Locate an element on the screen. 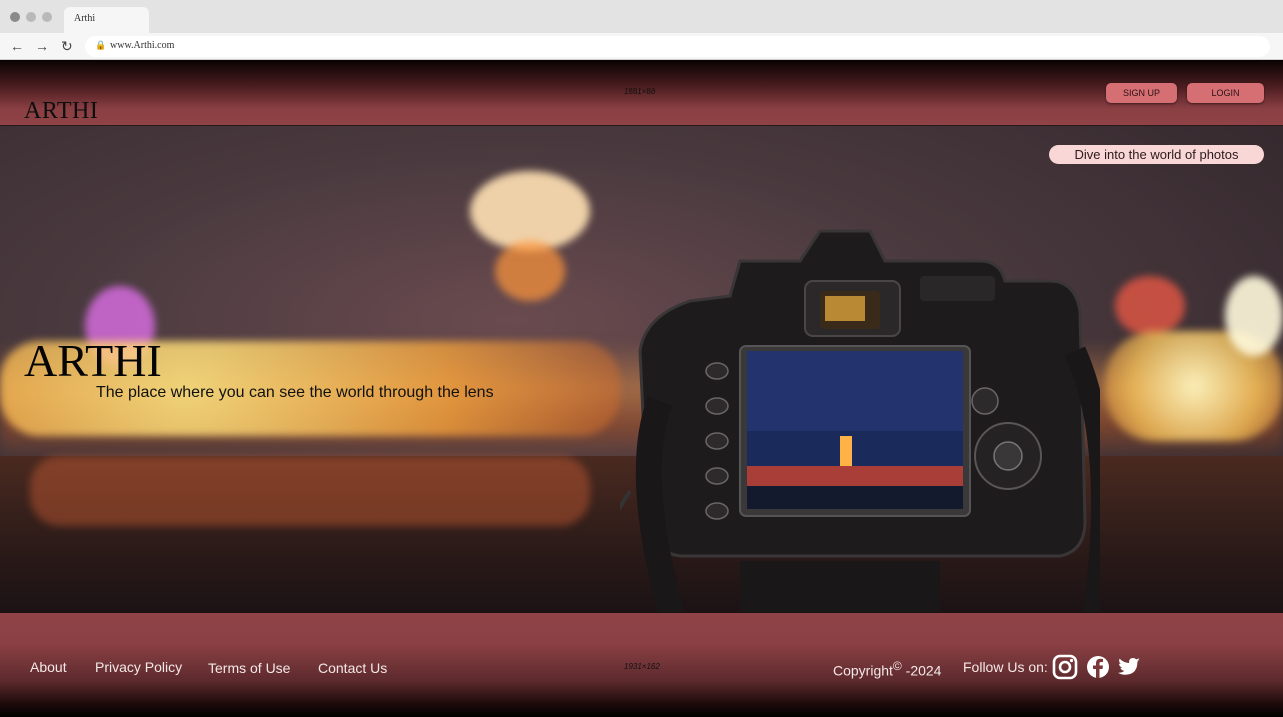 This screenshot has height=717, width=1283. login-button: LOGIN is located at coordinates (1225, 93).